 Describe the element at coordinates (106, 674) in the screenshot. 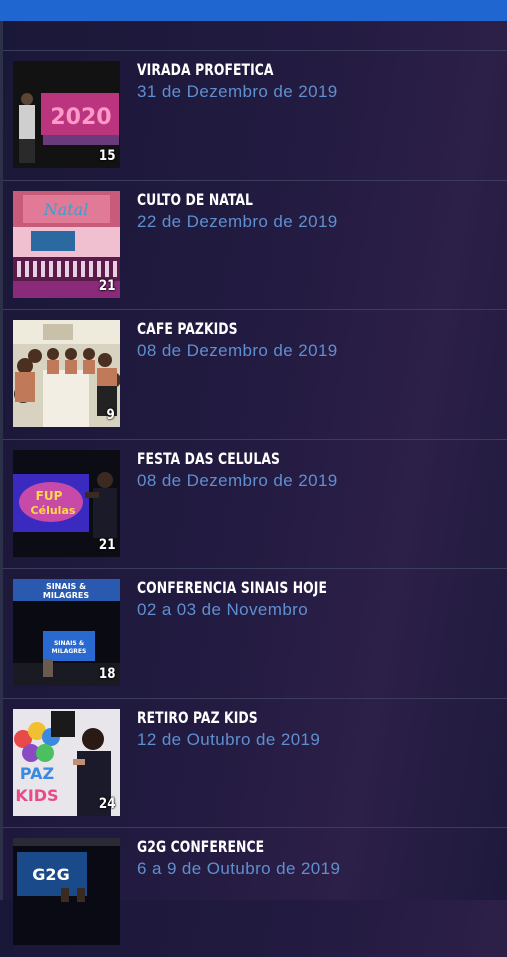

I see `photo-count: 18` at that location.